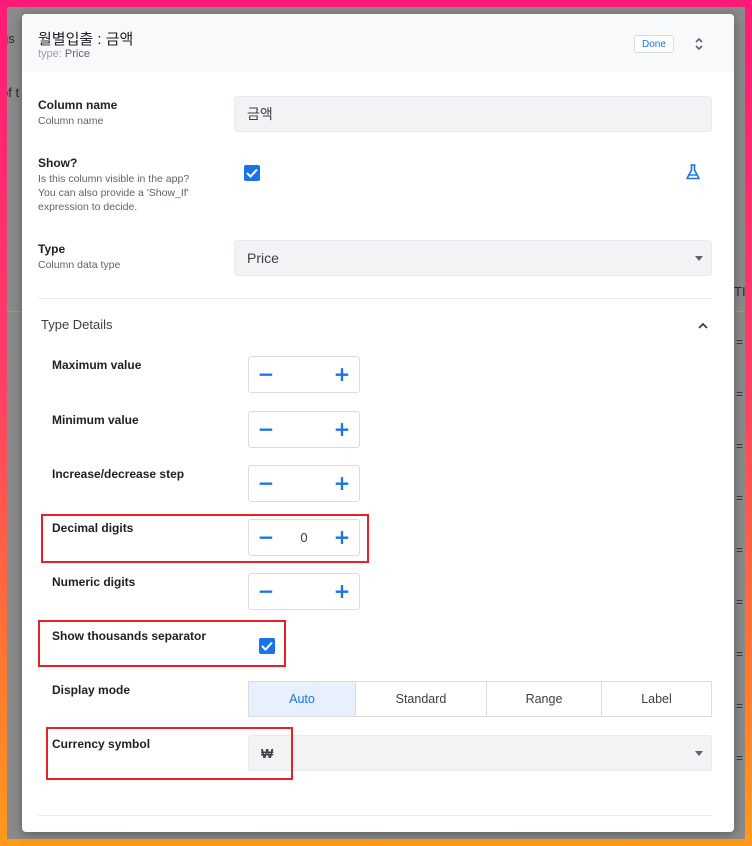 The image size is (752, 846). I want to click on type-select-value: Price, so click(263, 258).